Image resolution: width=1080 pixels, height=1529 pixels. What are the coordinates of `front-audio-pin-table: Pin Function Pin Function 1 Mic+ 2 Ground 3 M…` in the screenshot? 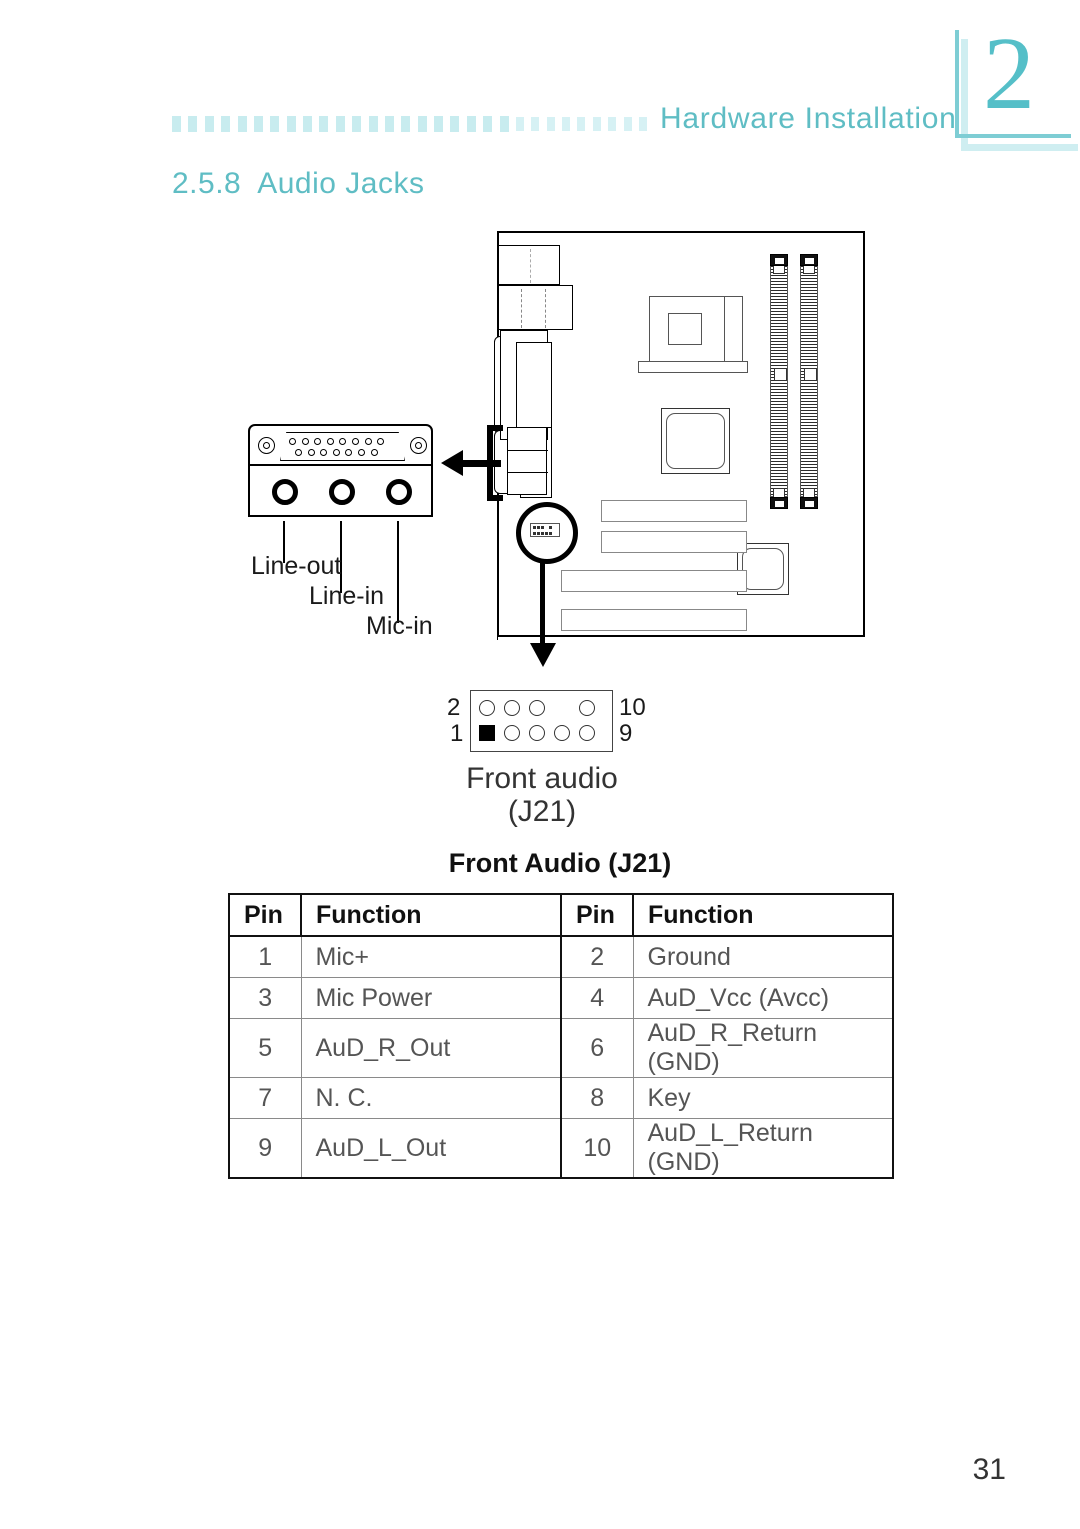 It's located at (561, 1036).